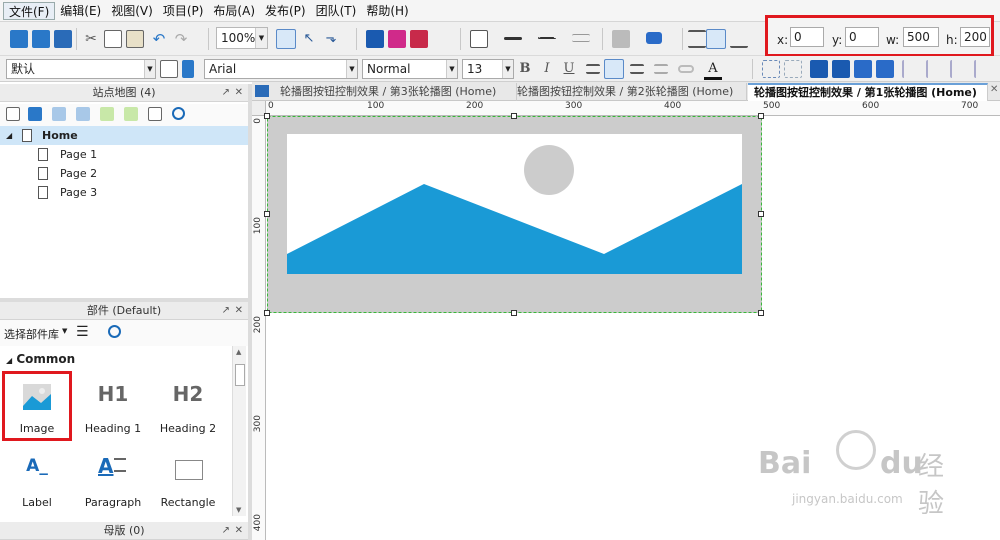 The width and height of the screenshot is (1000, 540). Describe the element at coordinates (281, 69) in the screenshot. I see `font-select: Arial ▼` at that location.